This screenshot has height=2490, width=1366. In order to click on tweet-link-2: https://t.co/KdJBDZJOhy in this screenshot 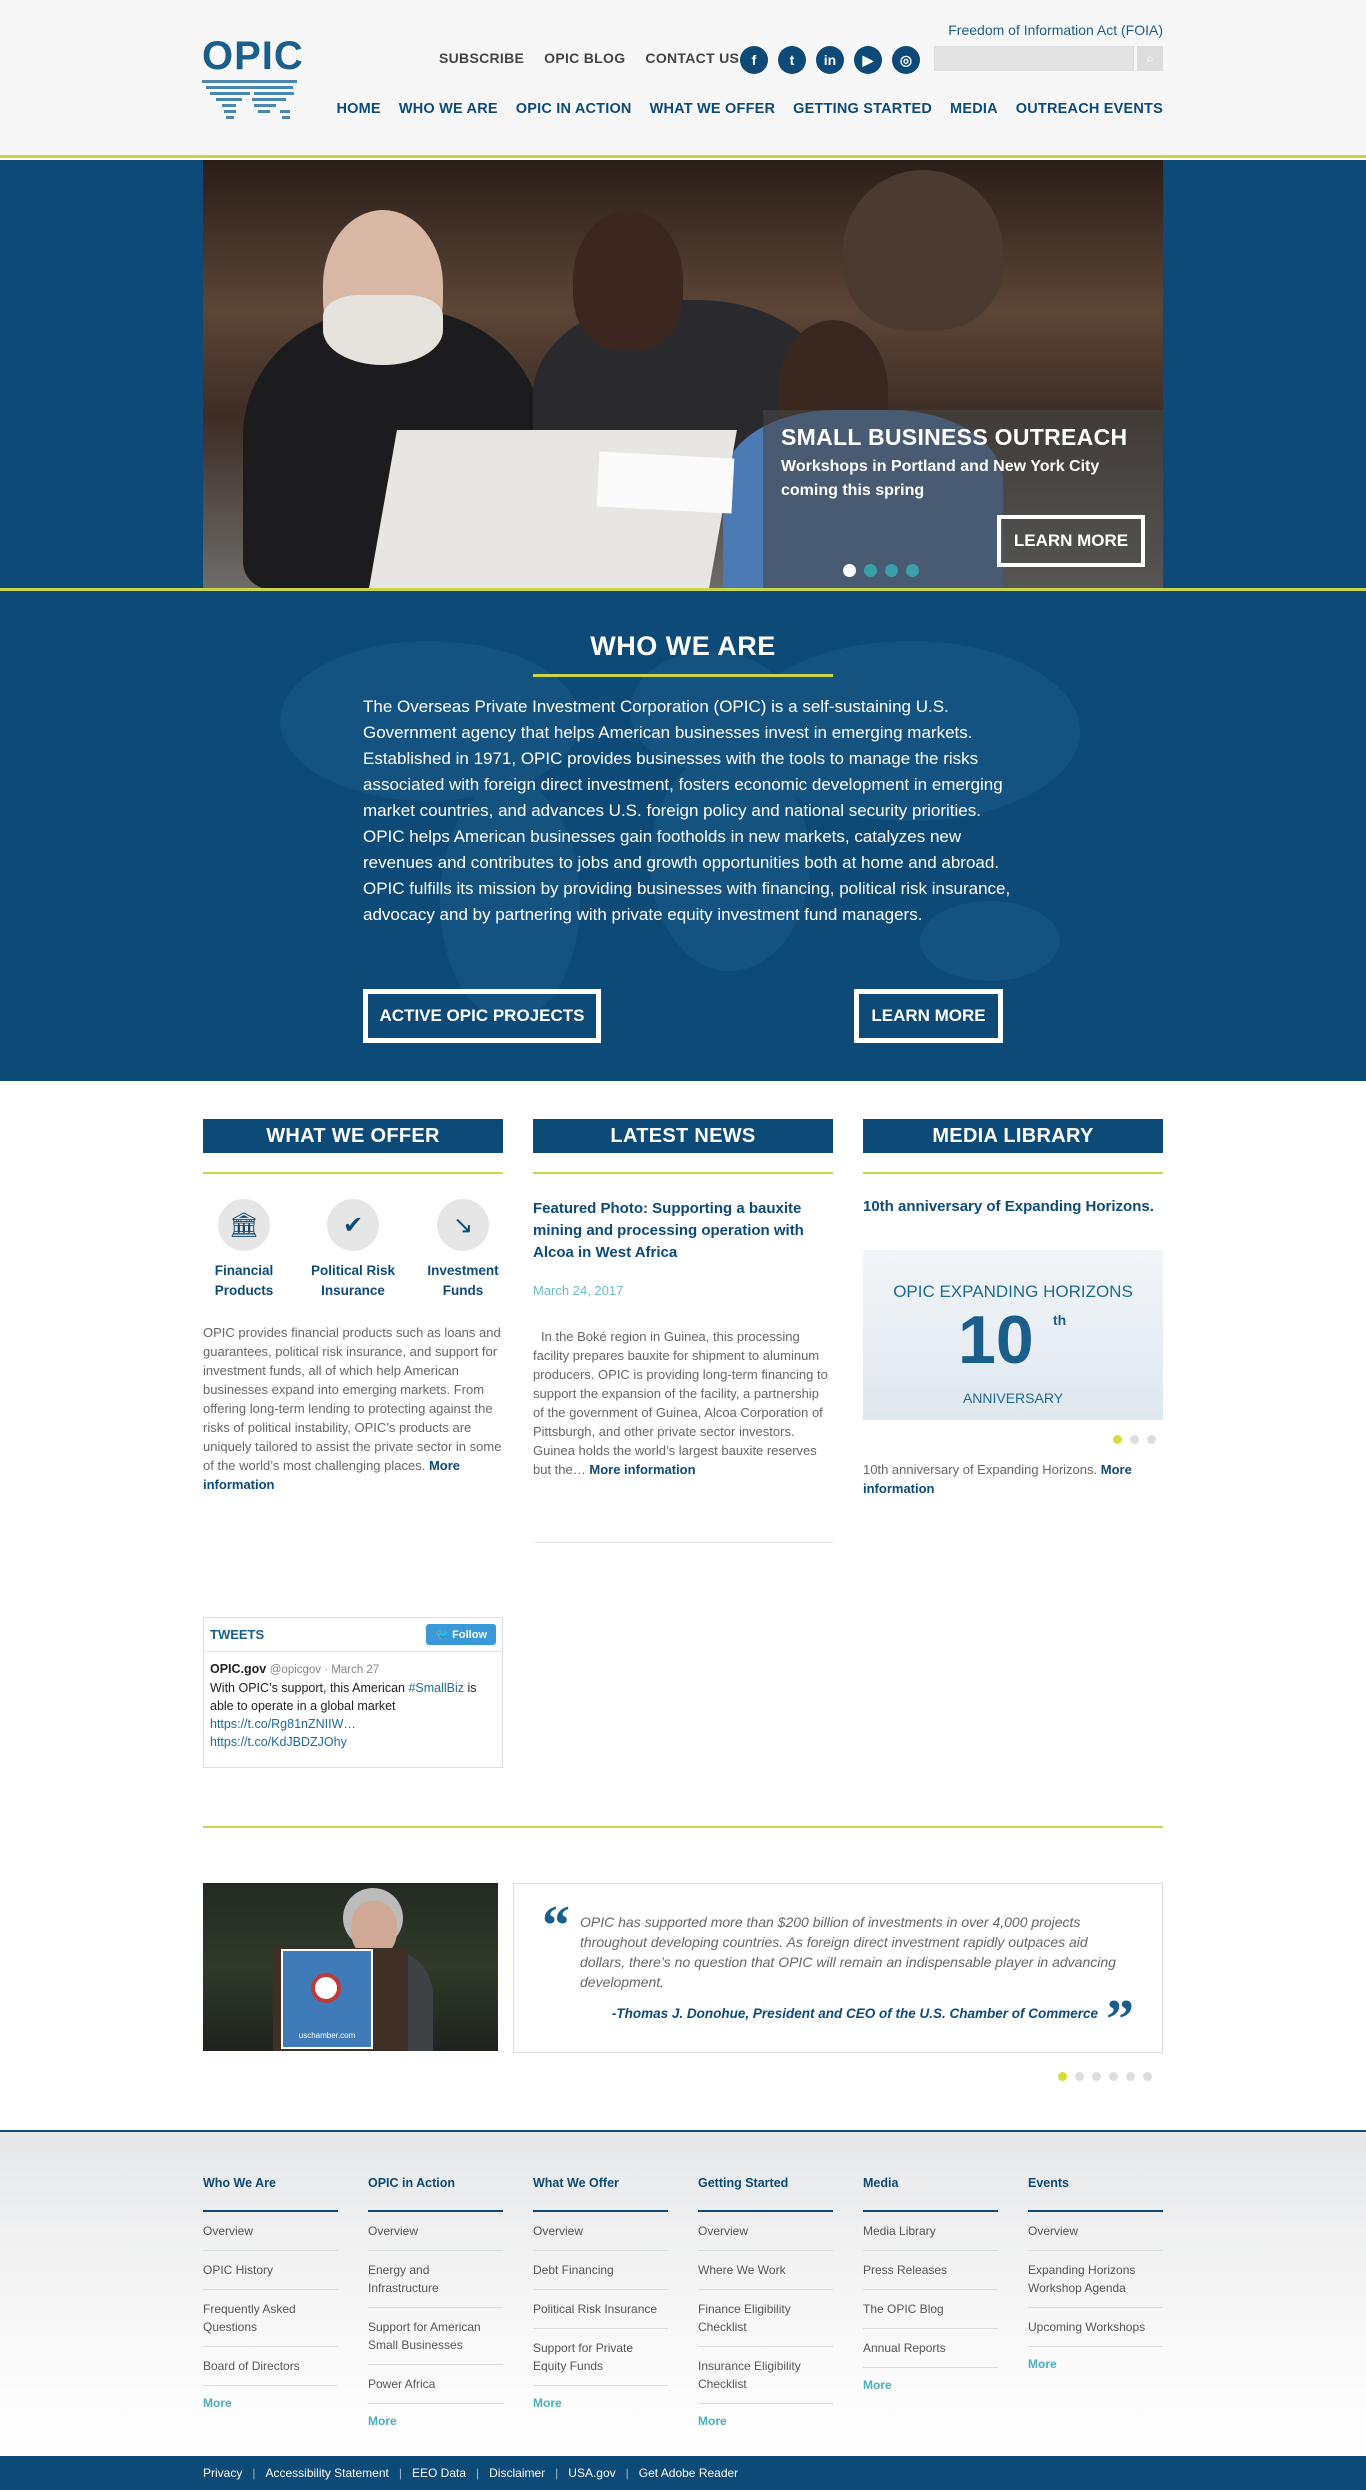, I will do `click(278, 1742)`.